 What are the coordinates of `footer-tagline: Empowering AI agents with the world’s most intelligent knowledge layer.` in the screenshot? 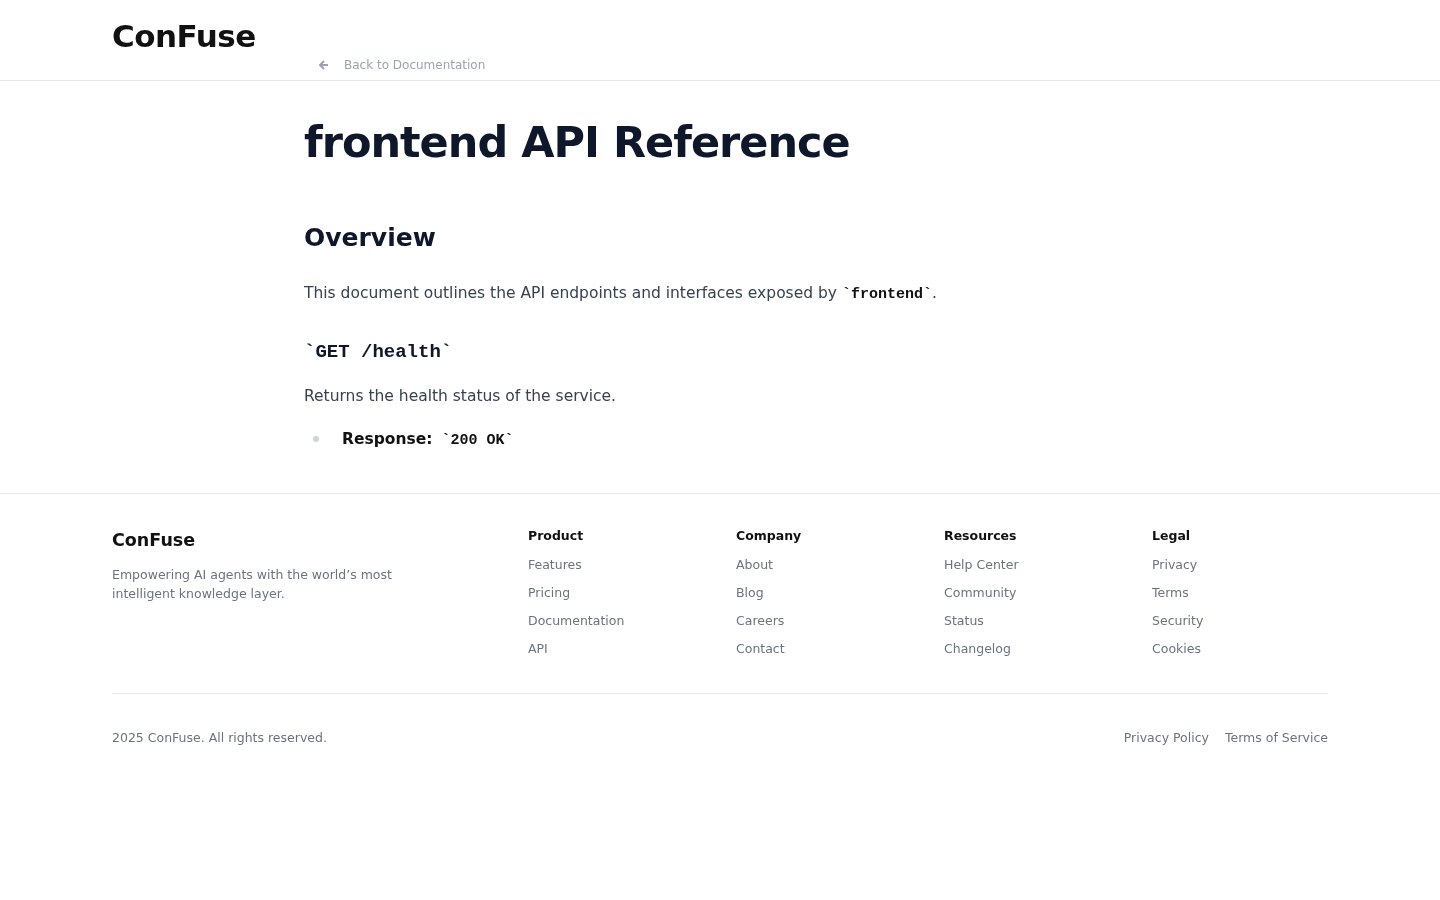 It's located at (252, 584).